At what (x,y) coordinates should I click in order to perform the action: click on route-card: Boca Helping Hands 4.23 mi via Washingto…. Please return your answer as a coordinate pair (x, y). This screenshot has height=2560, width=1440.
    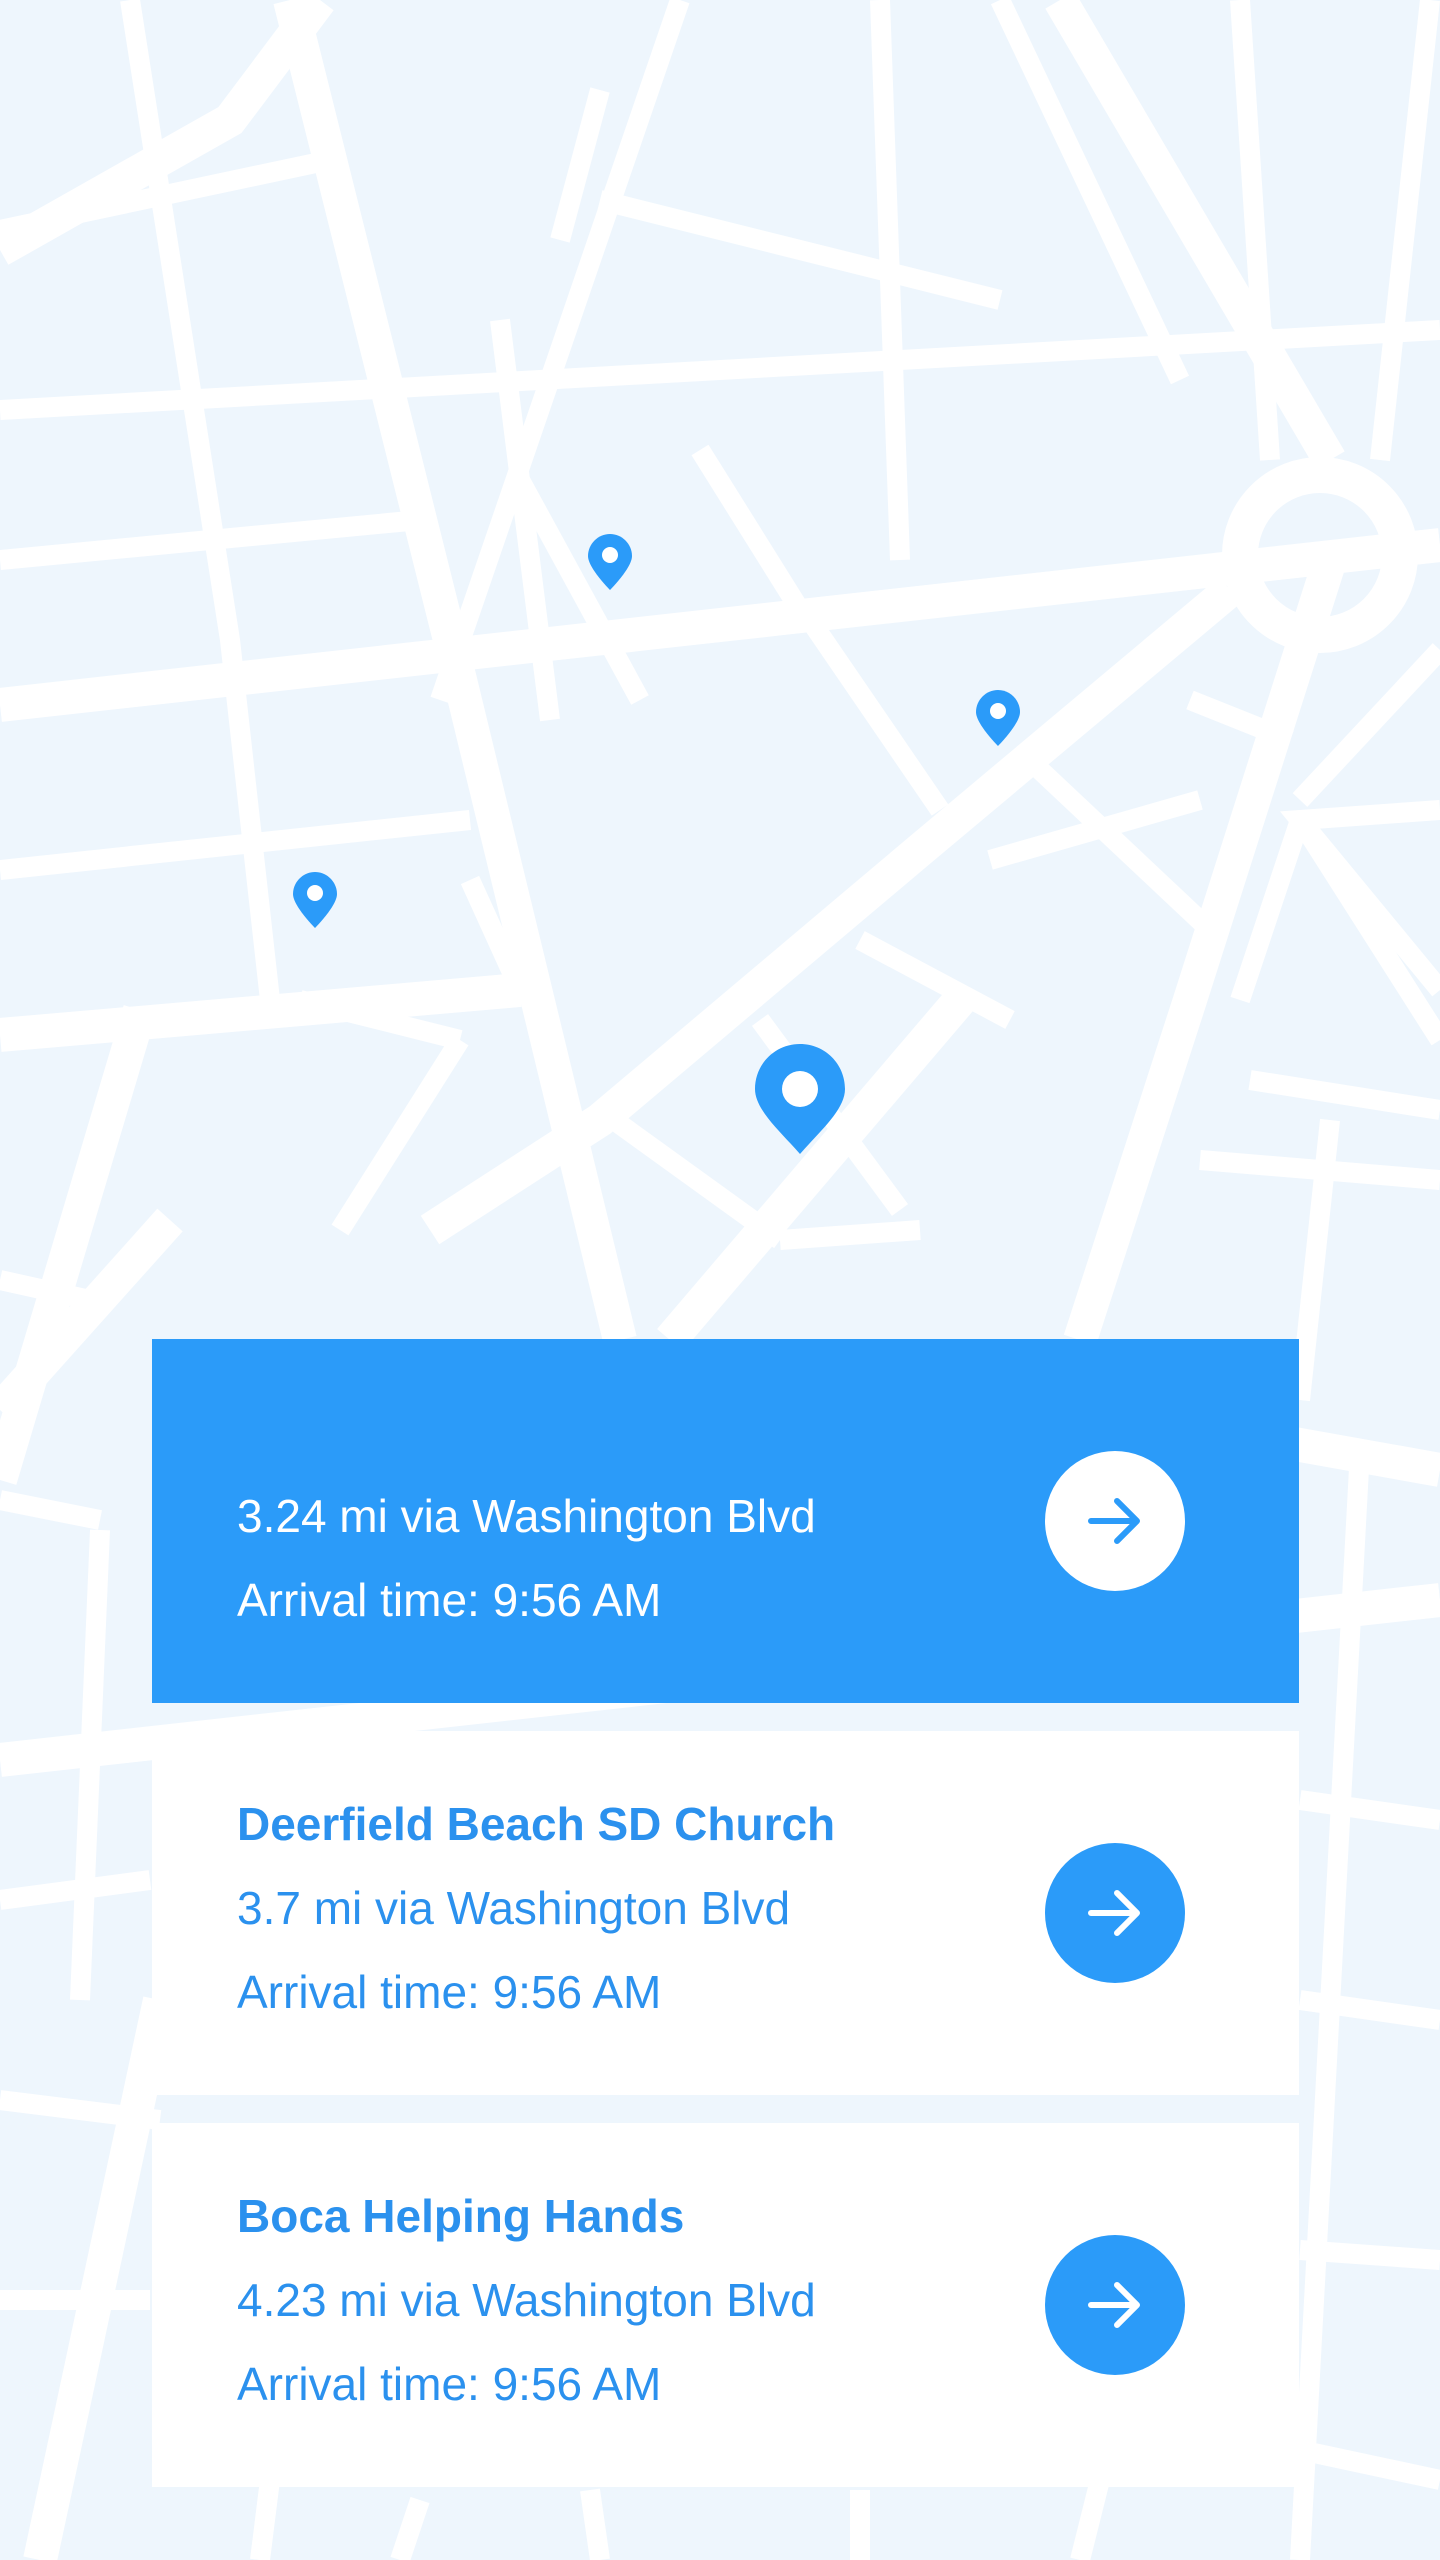
    Looking at the image, I should click on (725, 2305).